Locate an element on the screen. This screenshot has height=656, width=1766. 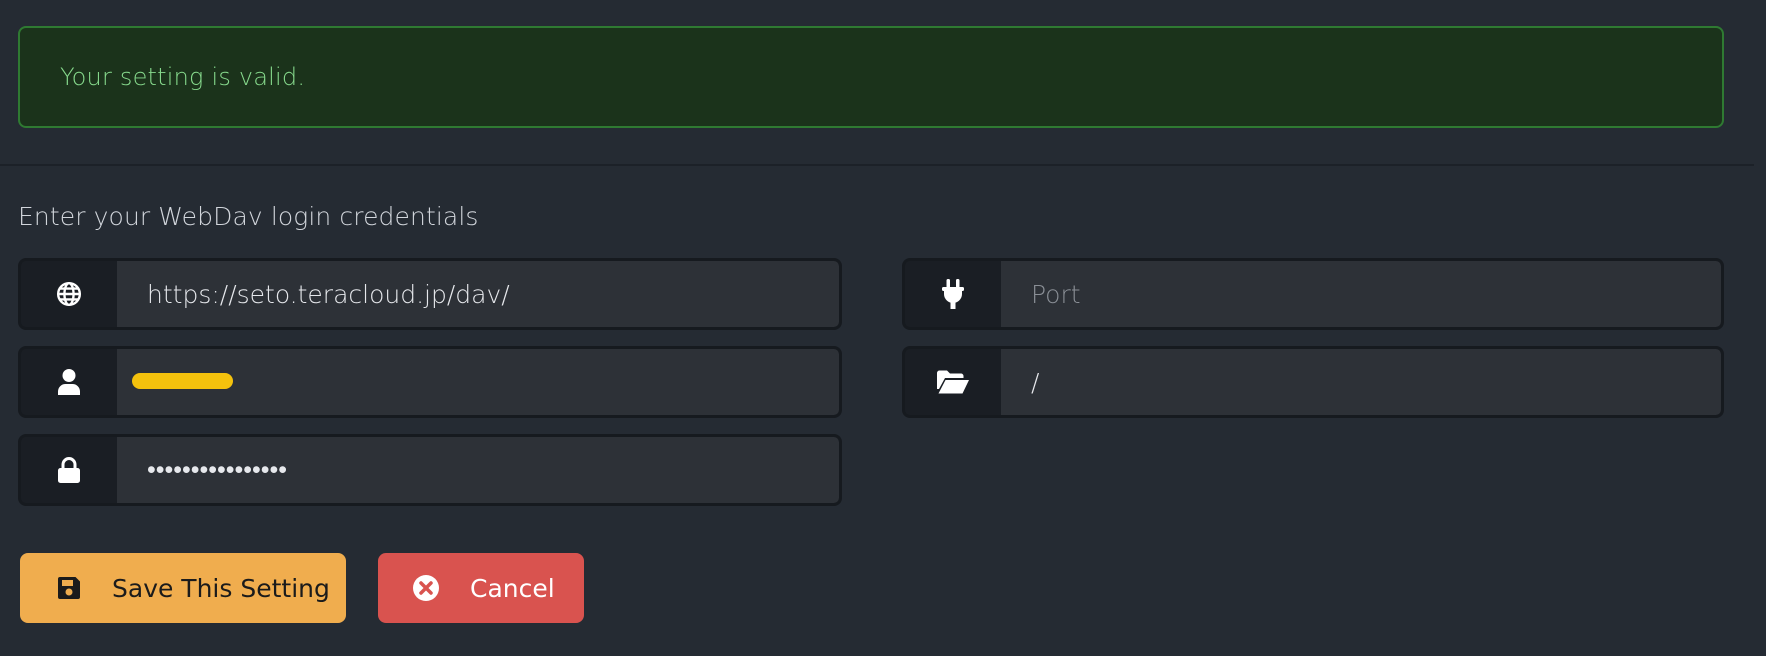
path-field-group is located at coordinates (1313, 382).